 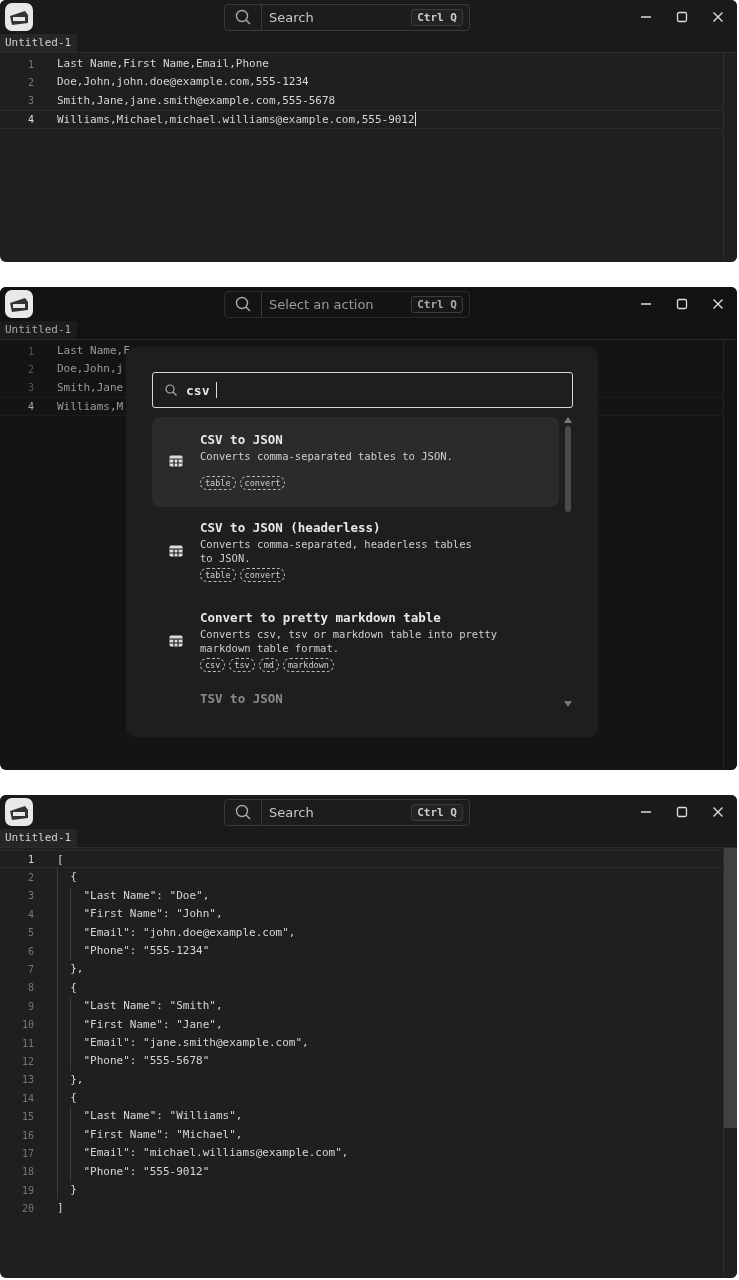 What do you see at coordinates (30, 970) in the screenshot?
I see `line-number: 7` at bounding box center [30, 970].